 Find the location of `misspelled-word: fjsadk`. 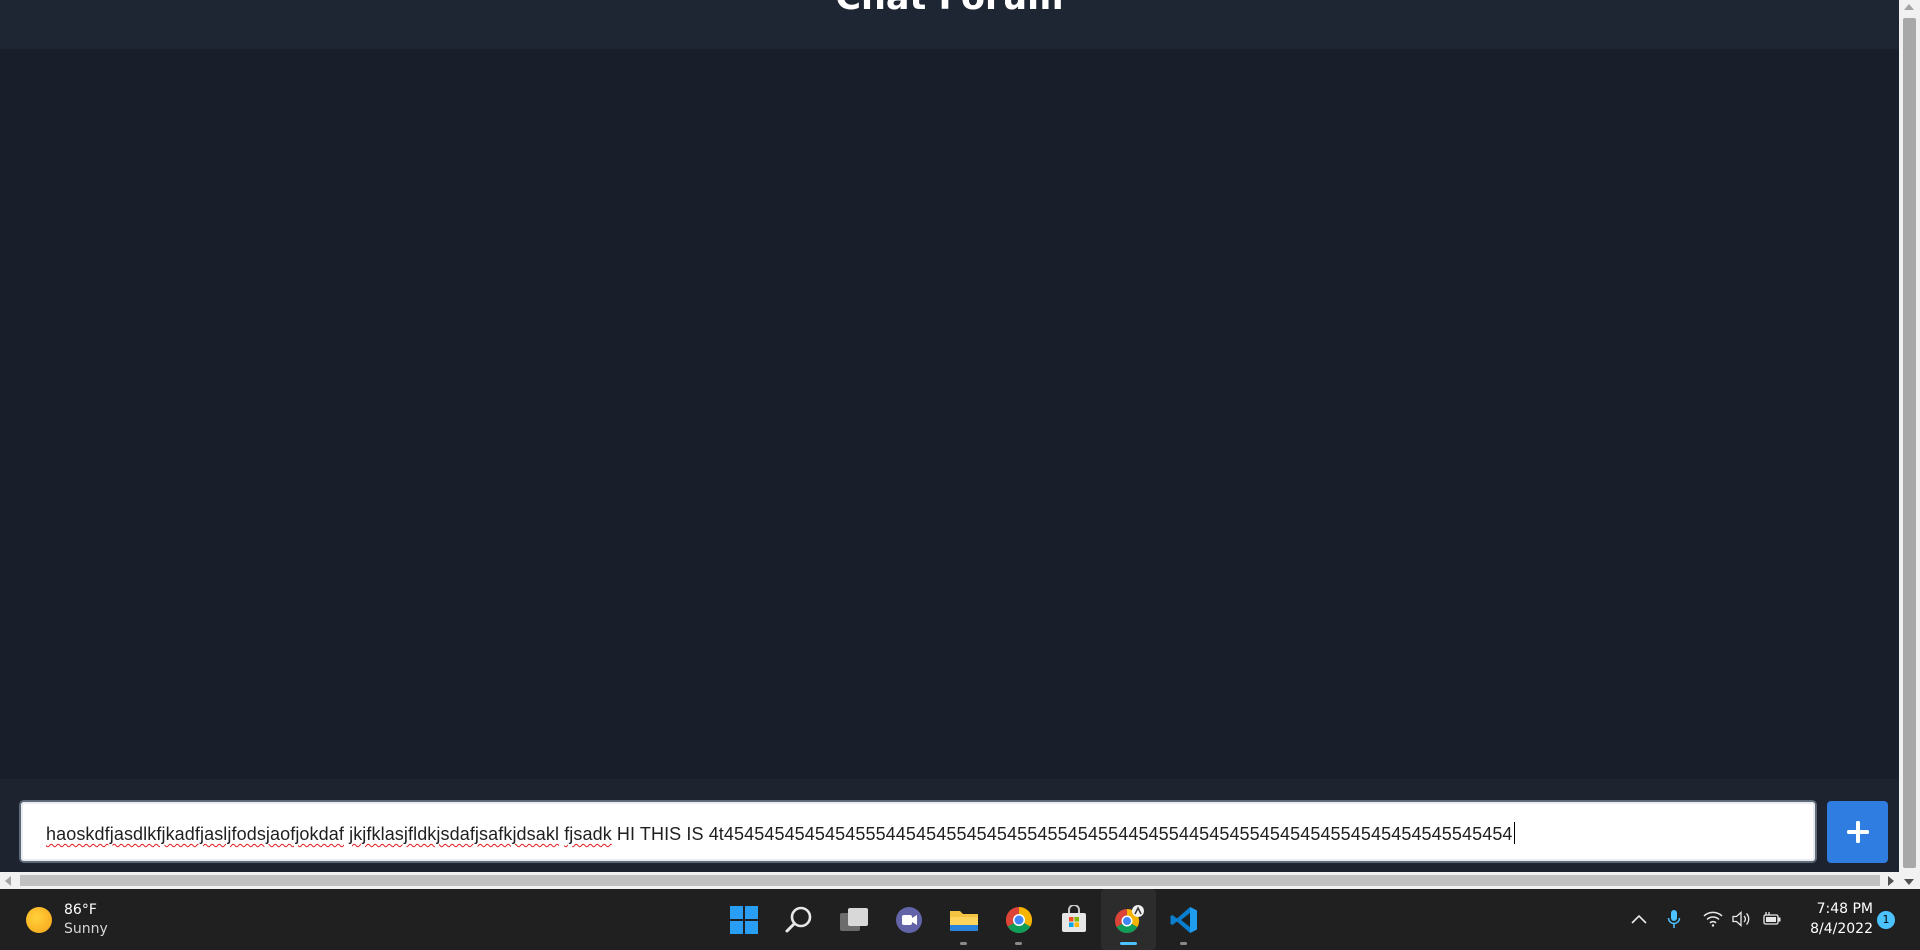

misspelled-word: fjsadk is located at coordinates (588, 834).